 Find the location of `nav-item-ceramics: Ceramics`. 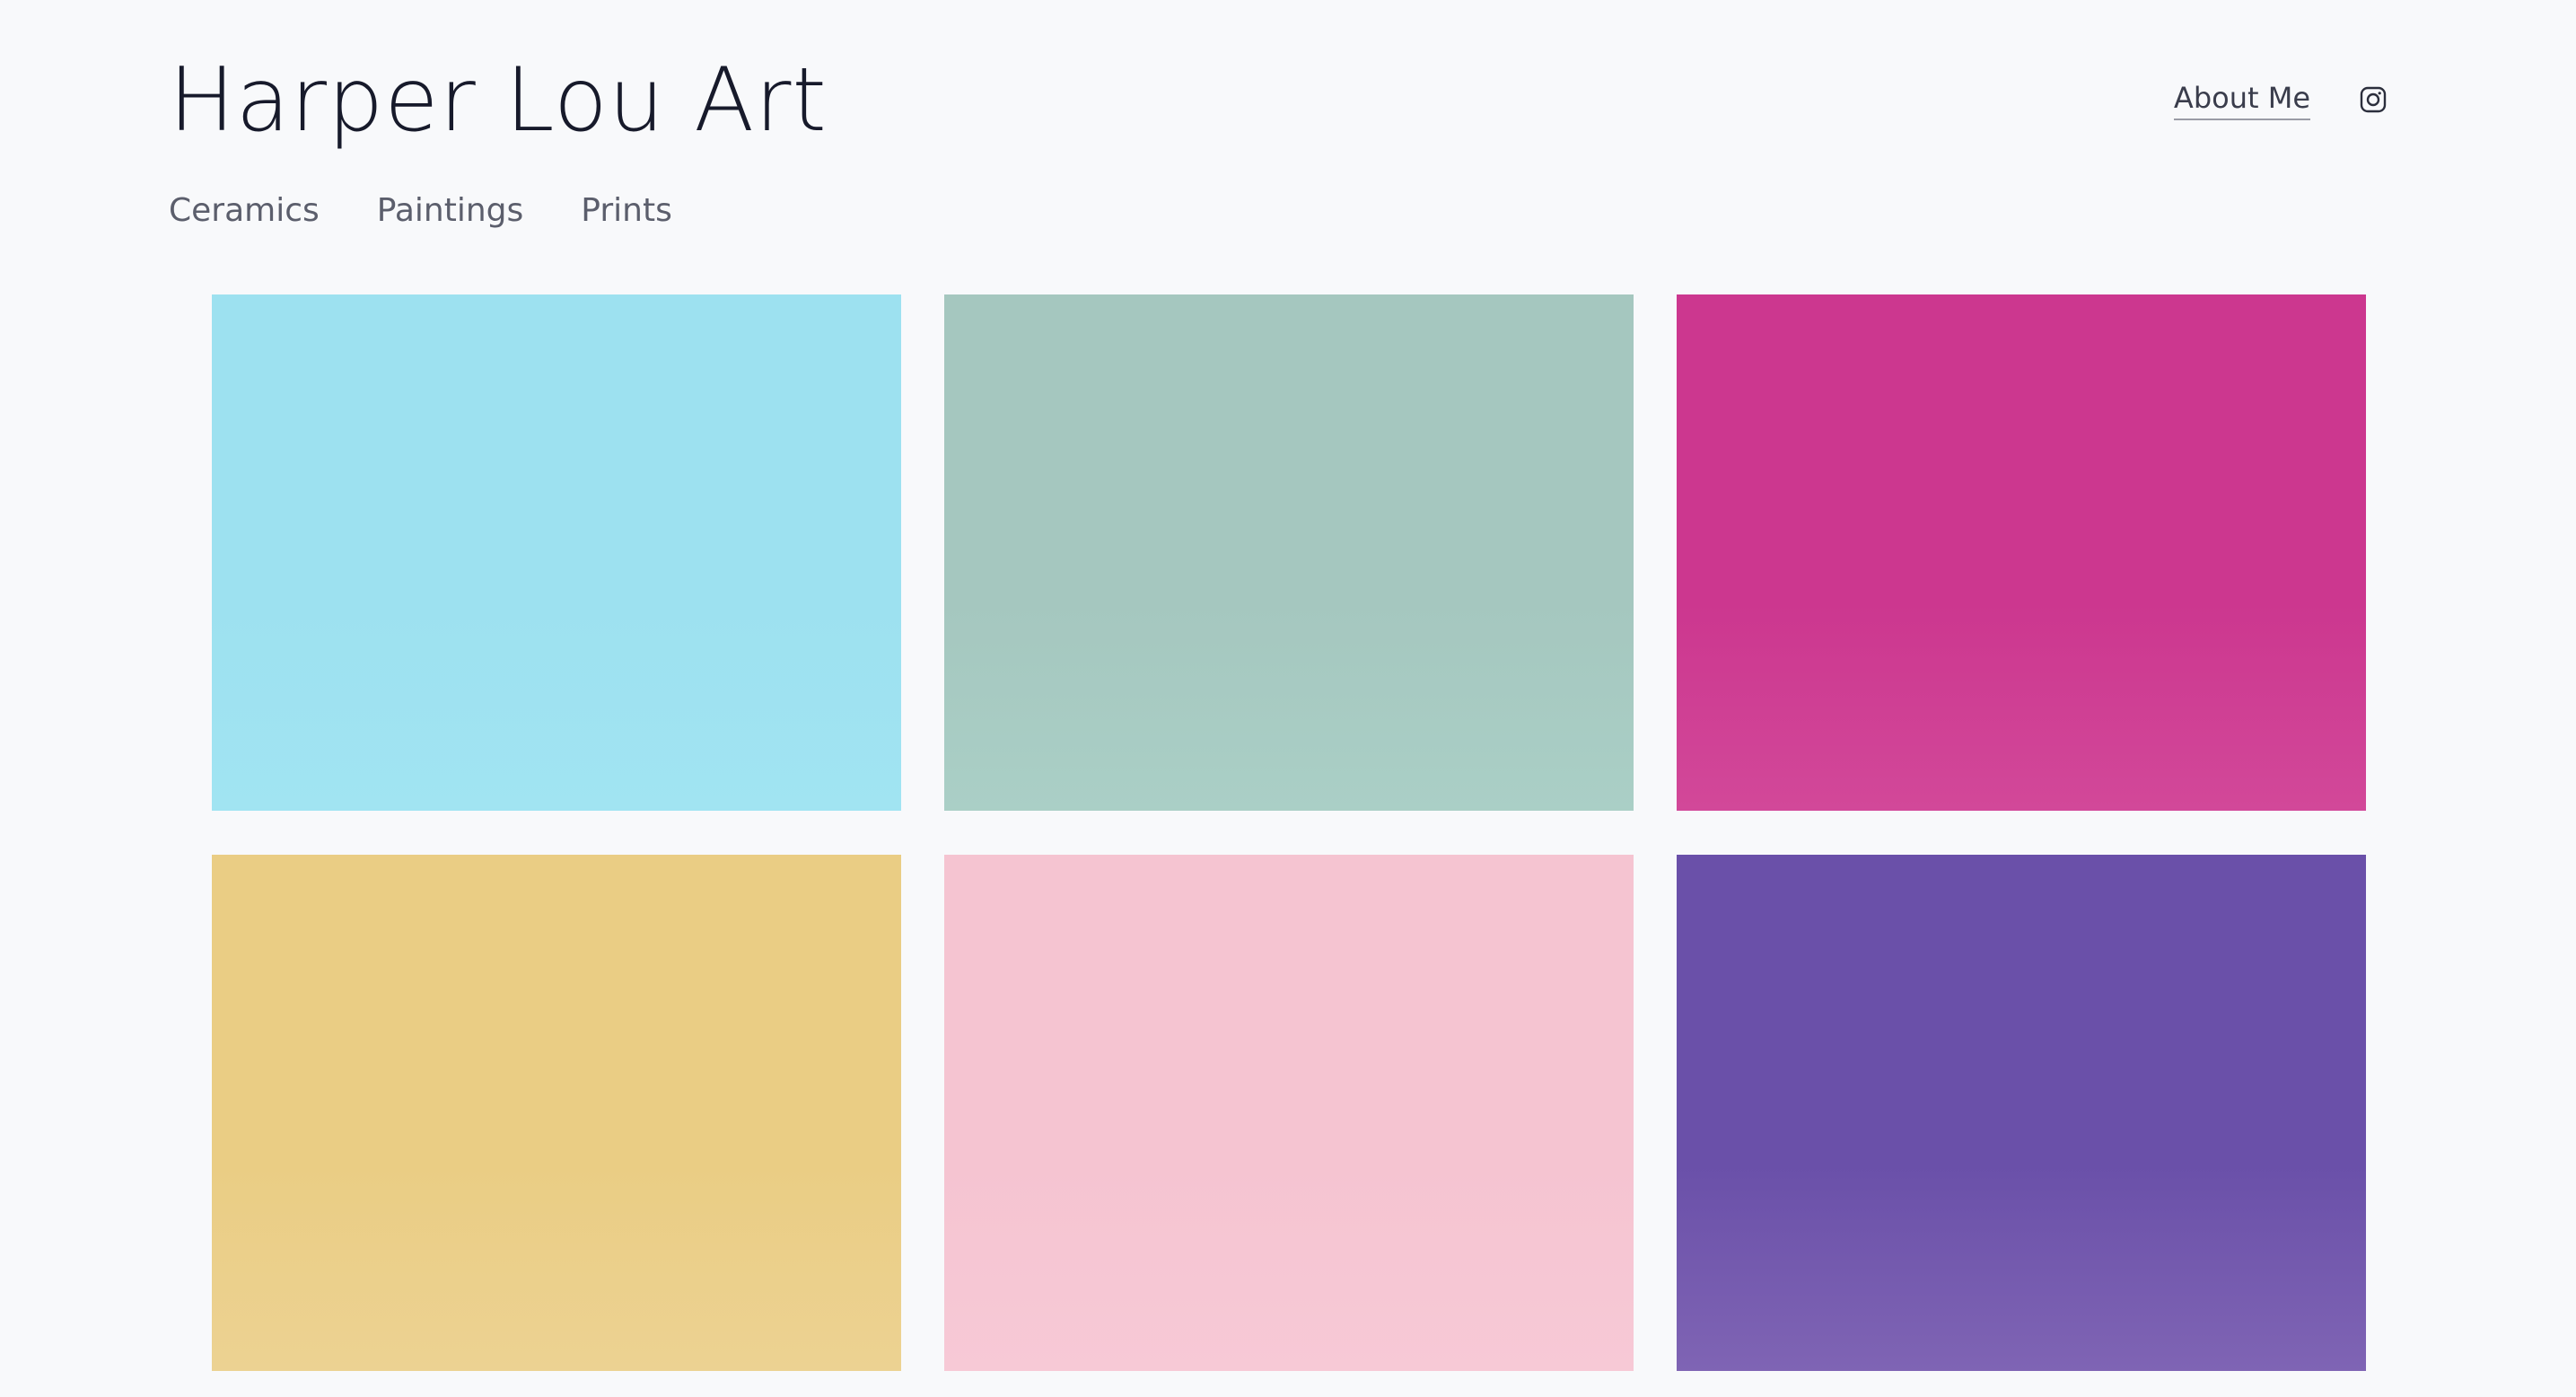

nav-item-ceramics: Ceramics is located at coordinates (244, 211).